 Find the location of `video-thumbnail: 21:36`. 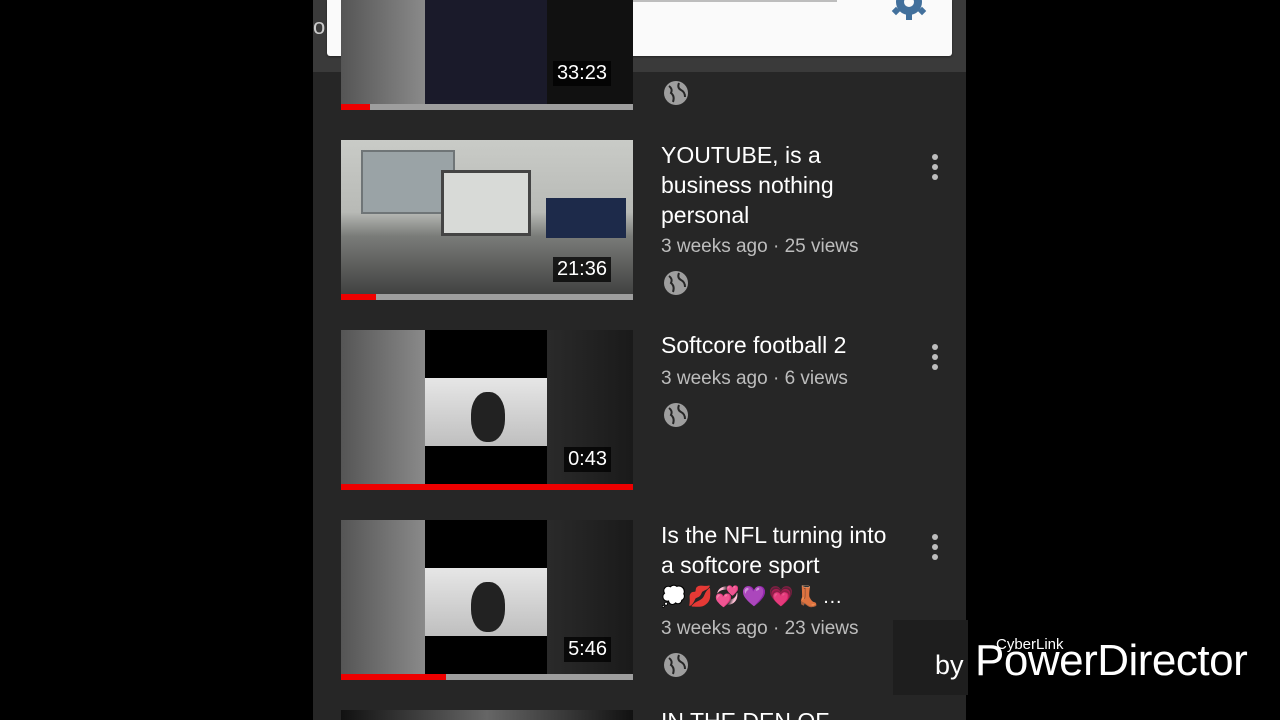

video-thumbnail: 21:36 is located at coordinates (487, 220).